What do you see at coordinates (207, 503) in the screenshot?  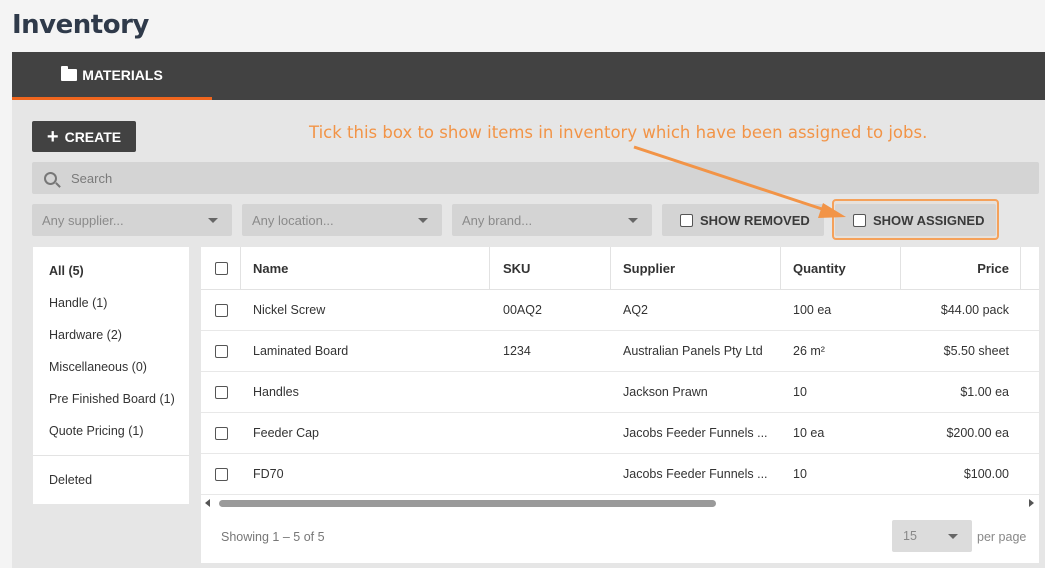 I see `scroll-left-icon` at bounding box center [207, 503].